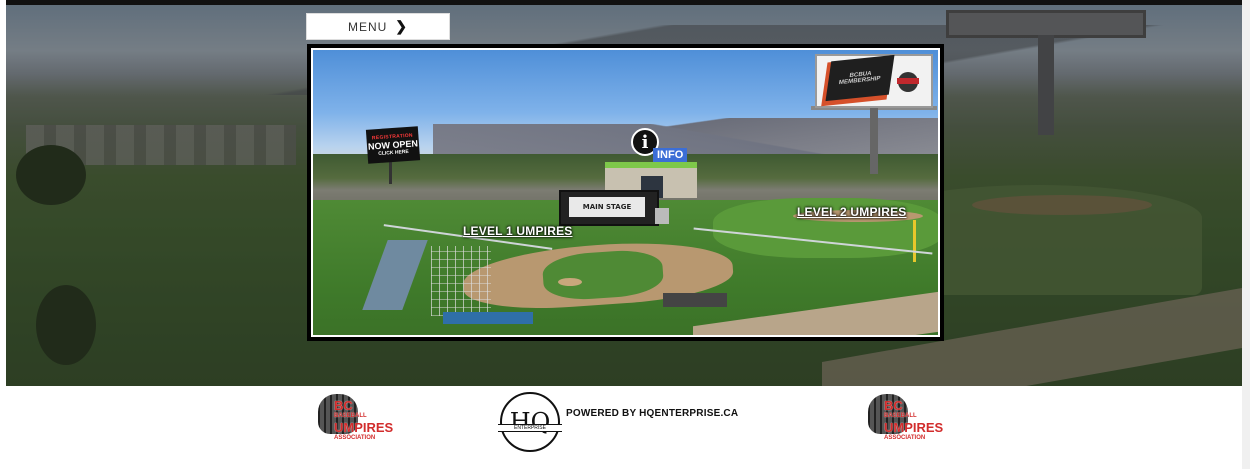 This screenshot has width=1250, height=469. Describe the element at coordinates (670, 155) in the screenshot. I see `info-link: INFO` at that location.